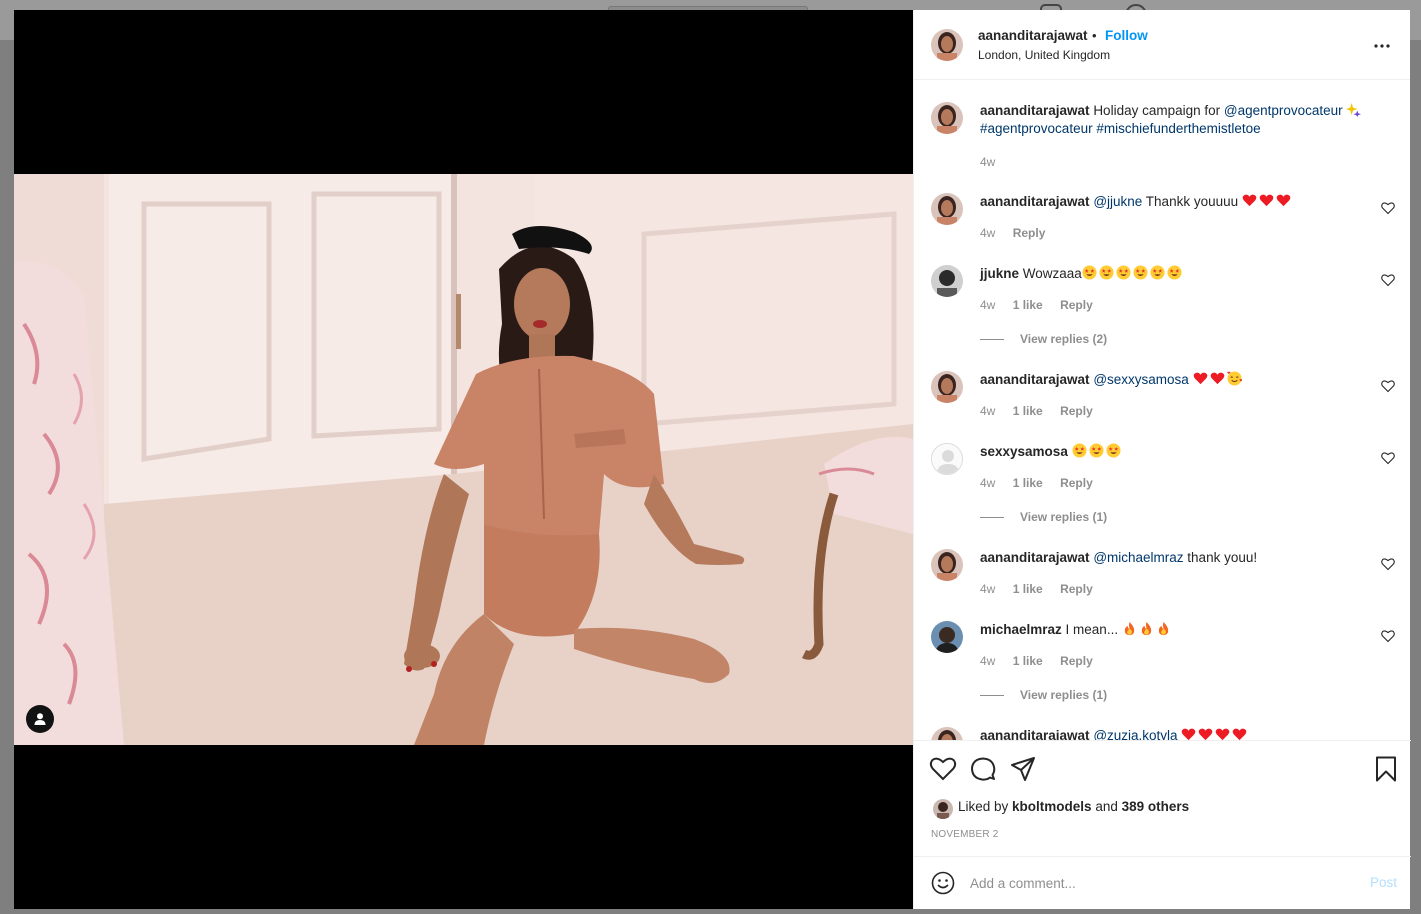  What do you see at coordinates (1386, 769) in the screenshot?
I see `bookmark-icon` at bounding box center [1386, 769].